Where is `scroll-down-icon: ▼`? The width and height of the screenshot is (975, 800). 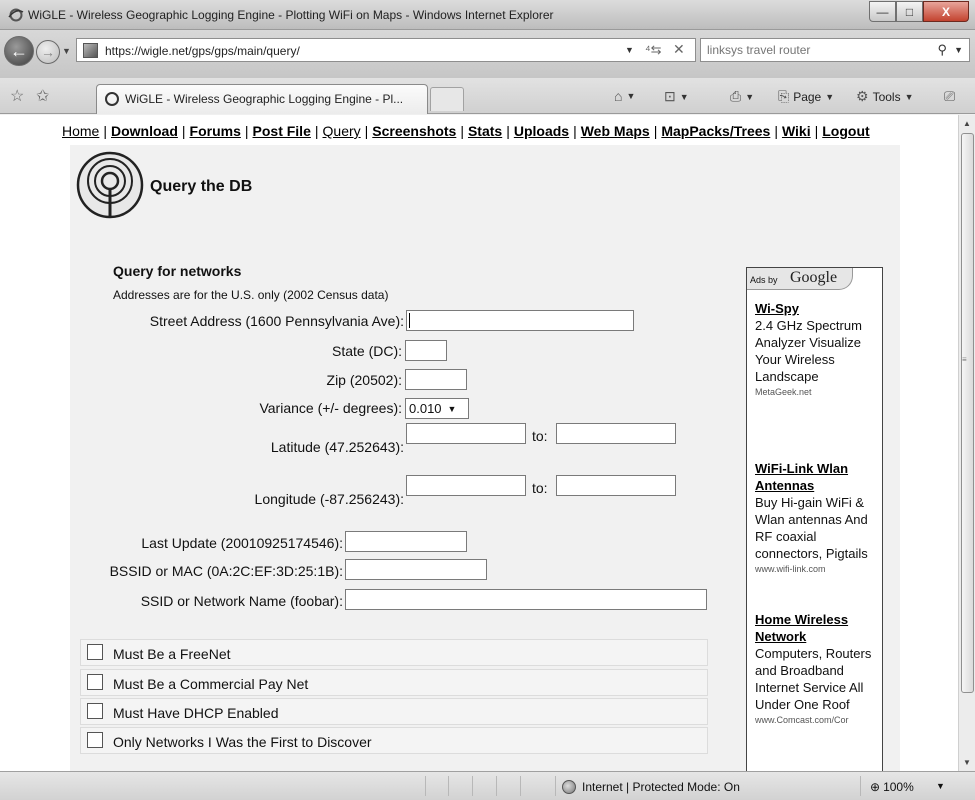 scroll-down-icon: ▼ is located at coordinates (967, 762).